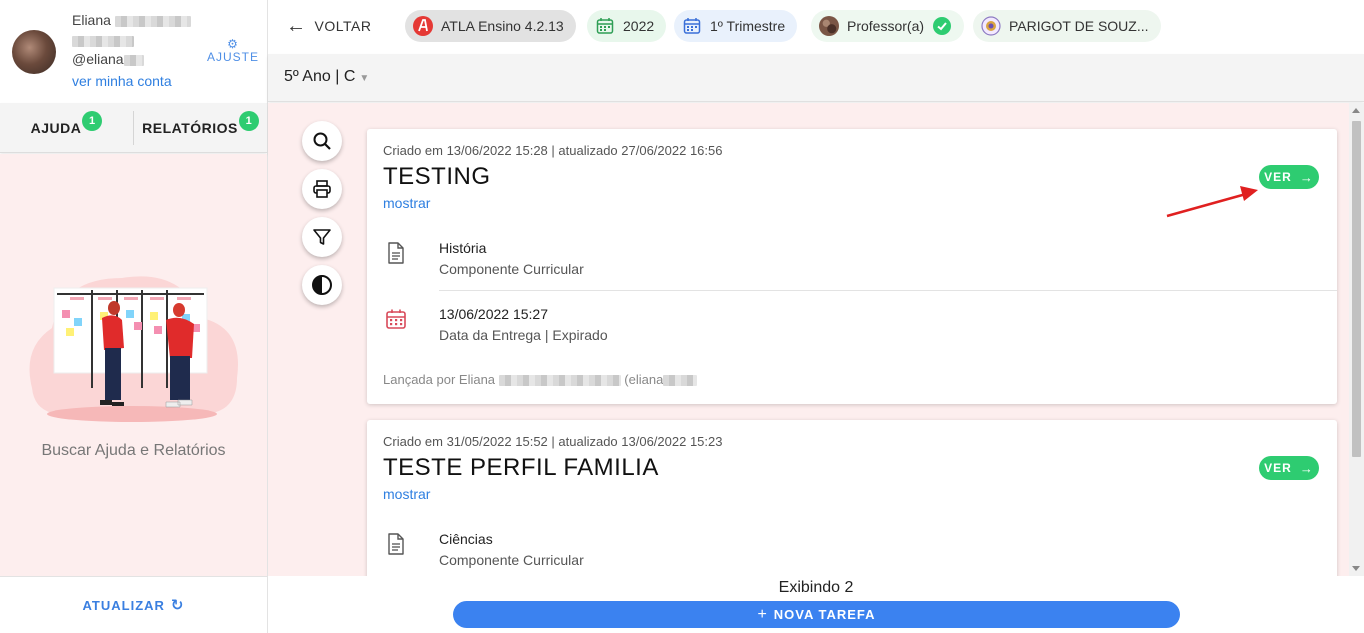  Describe the element at coordinates (824, 614) in the screenshot. I see `new-task-label: NOVA TAREFA` at that location.